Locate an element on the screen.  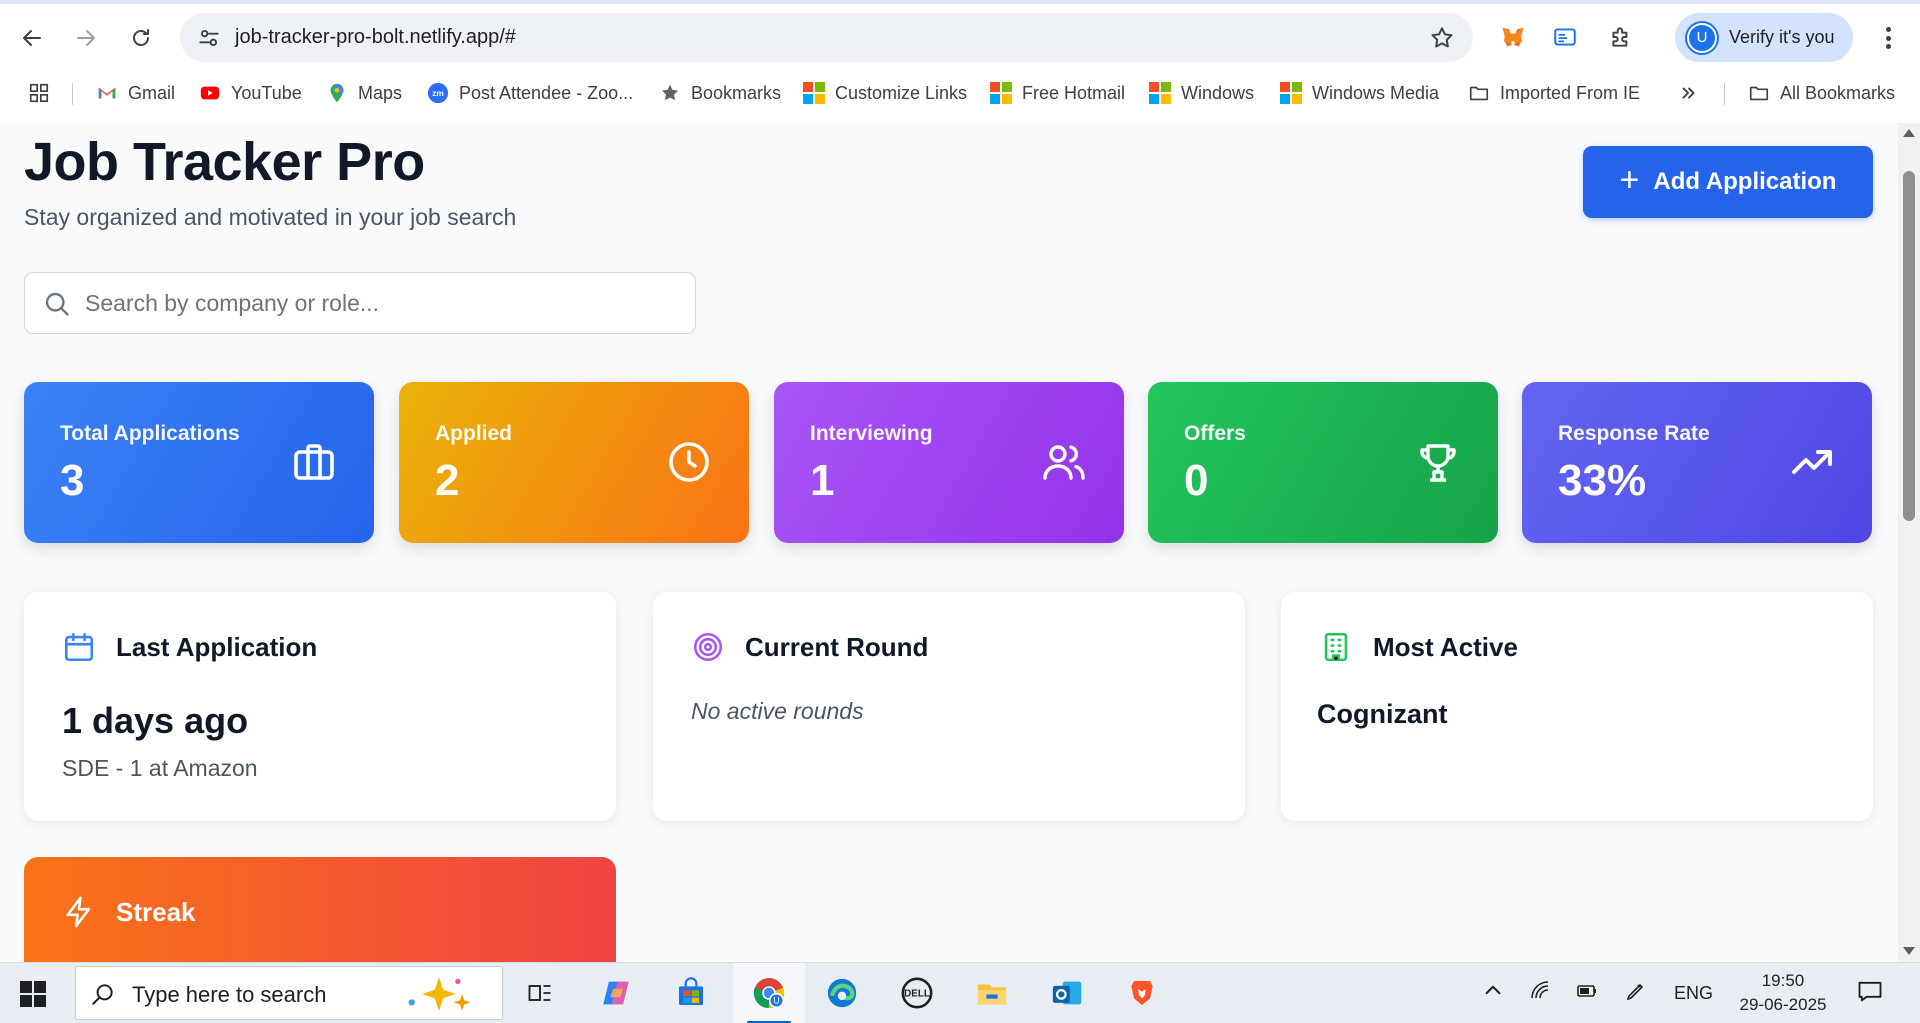
card-current-round: Current Round No active rounds is located at coordinates (949, 706).